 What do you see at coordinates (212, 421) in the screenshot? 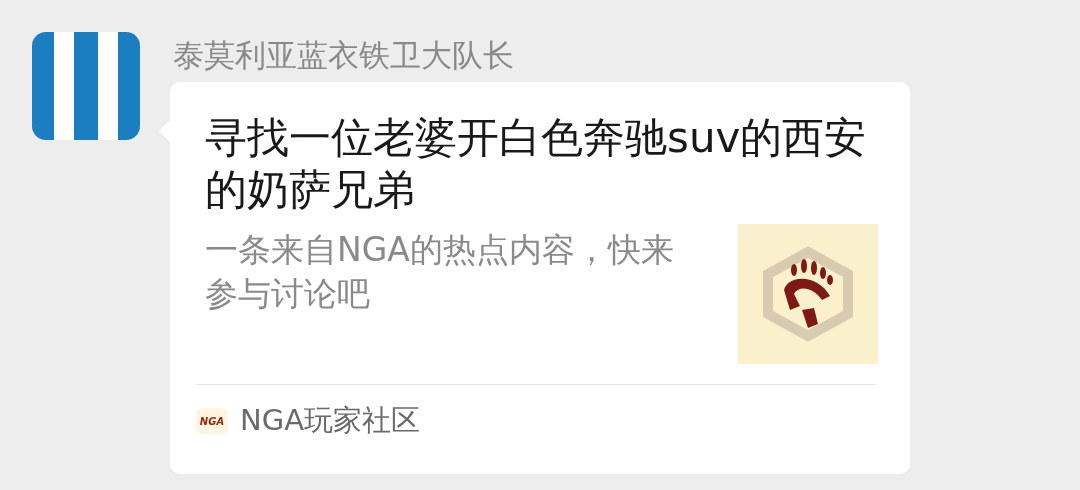
I see `source-logo: NGA` at bounding box center [212, 421].